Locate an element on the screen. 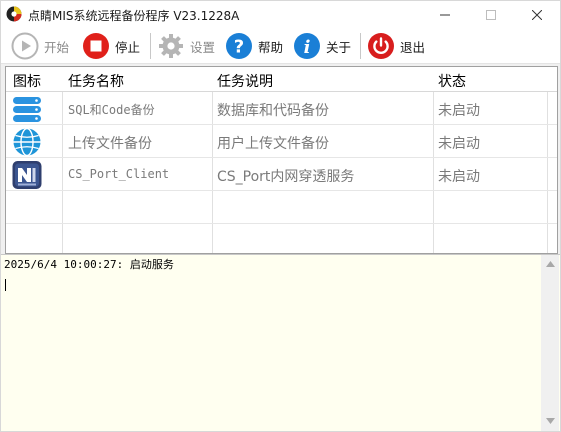 The height and width of the screenshot is (432, 561). scroll-up-button is located at coordinates (550, 264).